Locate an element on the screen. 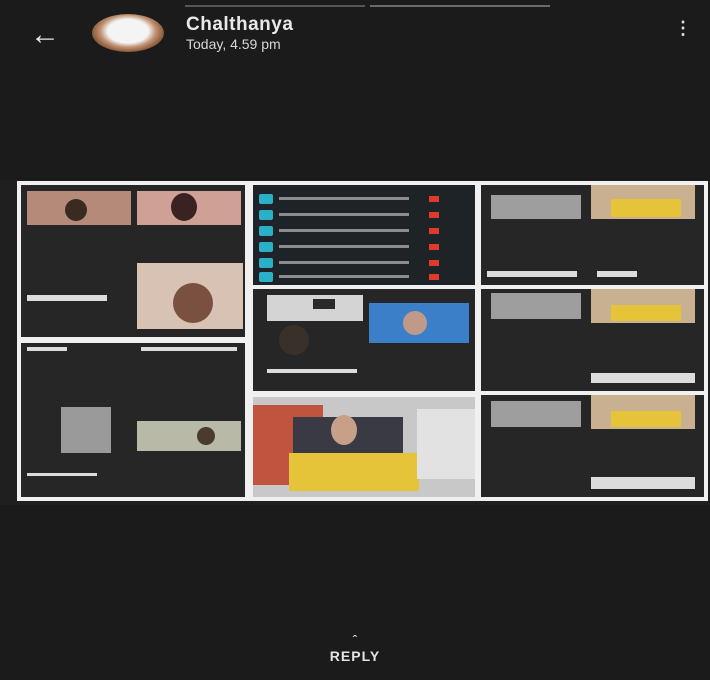 This screenshot has height=680, width=710. participants-list is located at coordinates (364, 235).